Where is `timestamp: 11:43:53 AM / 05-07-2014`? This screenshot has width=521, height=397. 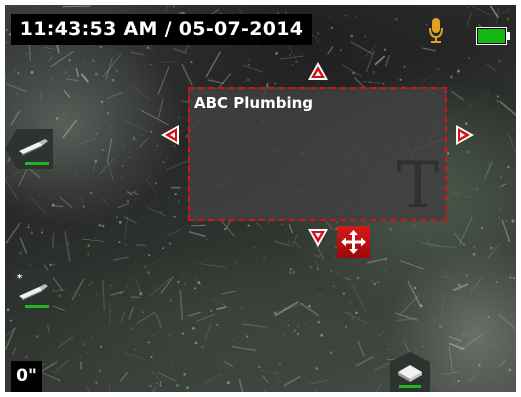
timestamp: 11:43:53 AM / 05-07-2014 is located at coordinates (161, 29).